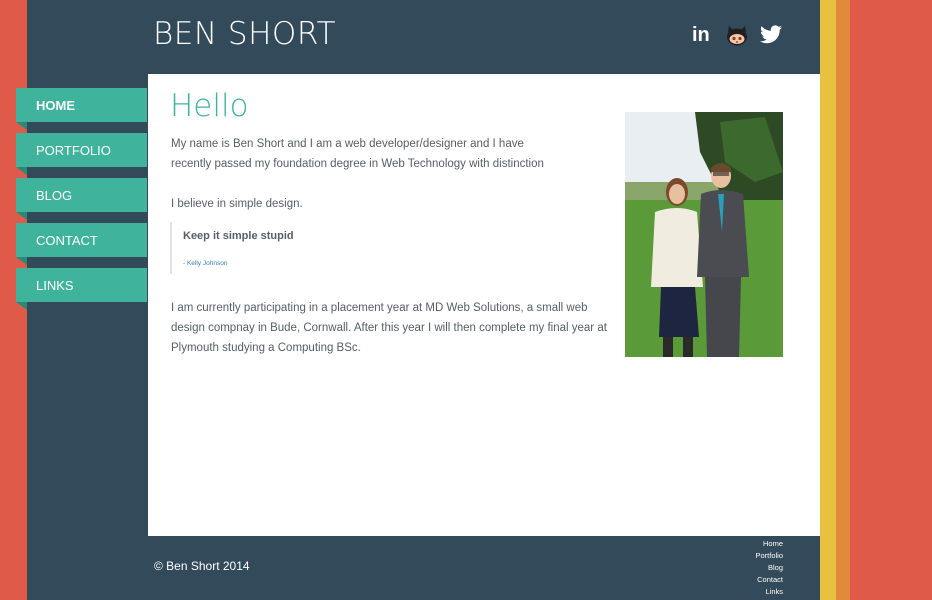 This screenshot has height=600, width=932. Describe the element at coordinates (237, 204) in the screenshot. I see `belief-paragraph: I believe in simple design.` at that location.